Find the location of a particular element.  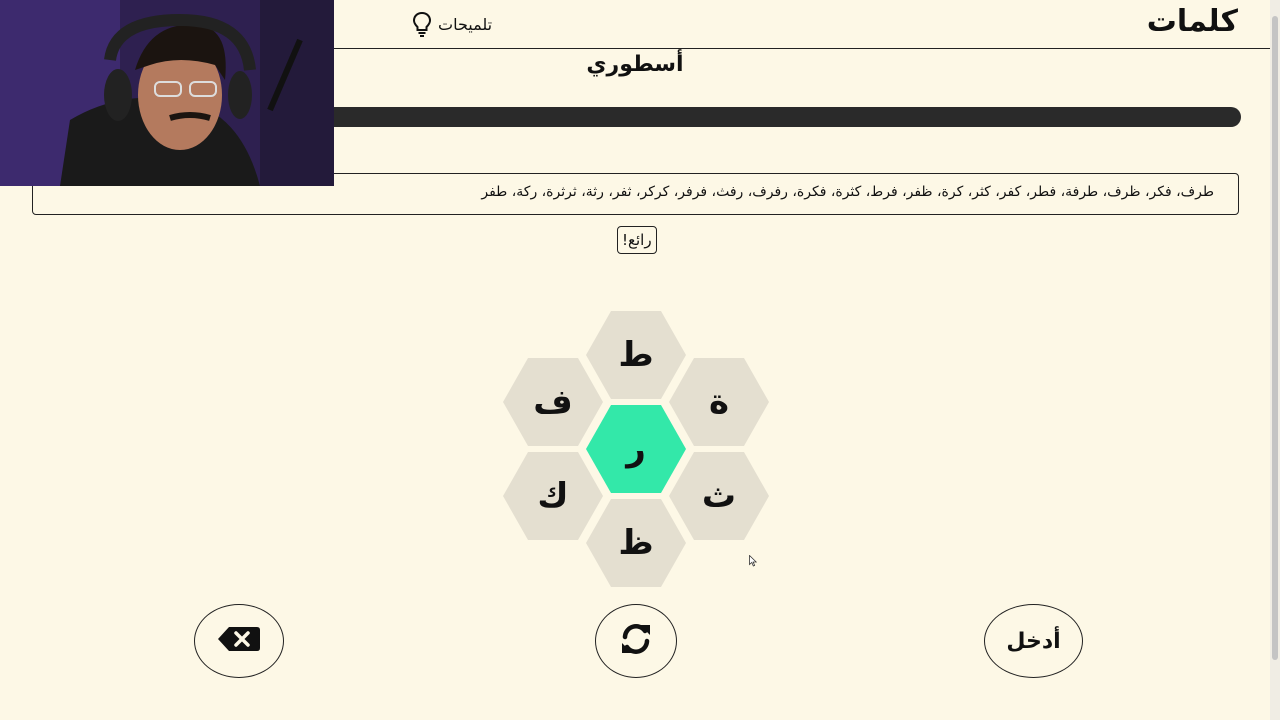

delete-button is located at coordinates (239, 641).